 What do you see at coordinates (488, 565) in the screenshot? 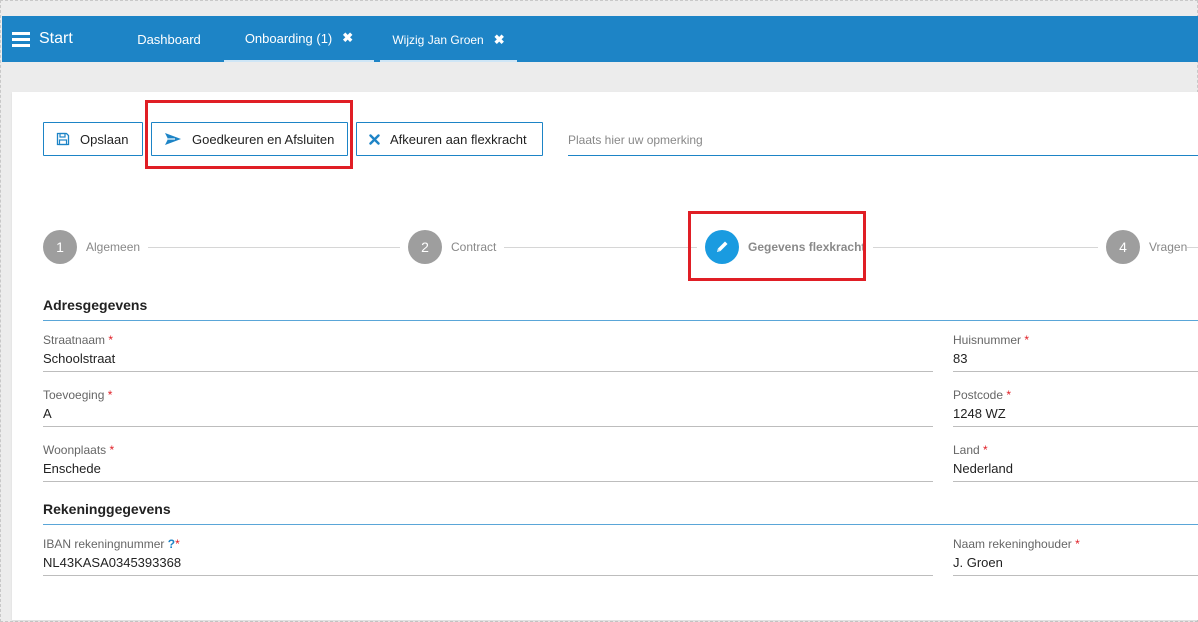
I see `iban-value: NL43KASA0345393368` at bounding box center [488, 565].